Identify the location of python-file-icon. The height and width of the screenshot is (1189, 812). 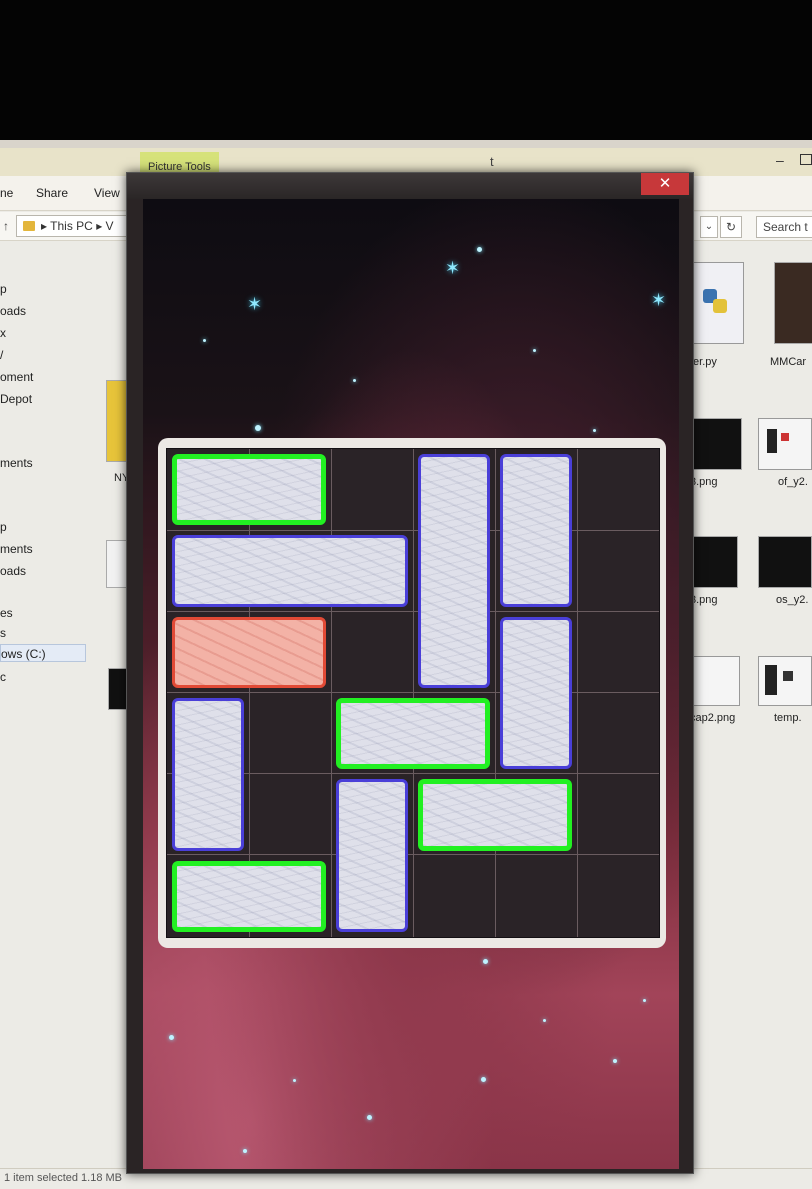
(717, 303).